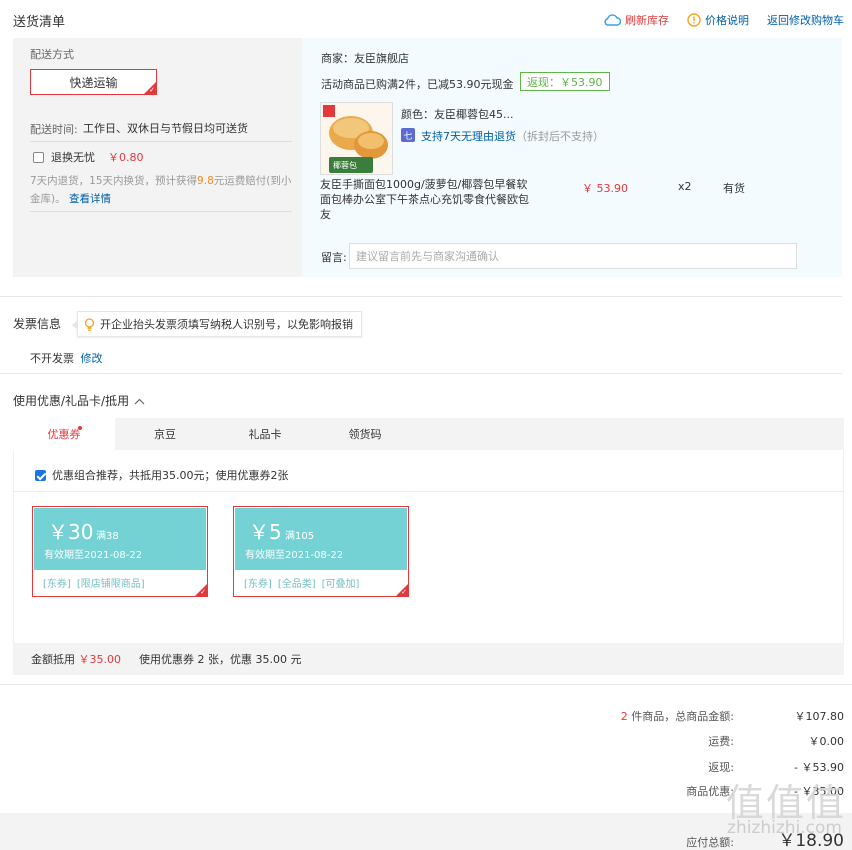  I want to click on coupon-tab-bar: 优惠券 京豆 礼品卡 领货码, so click(428, 434).